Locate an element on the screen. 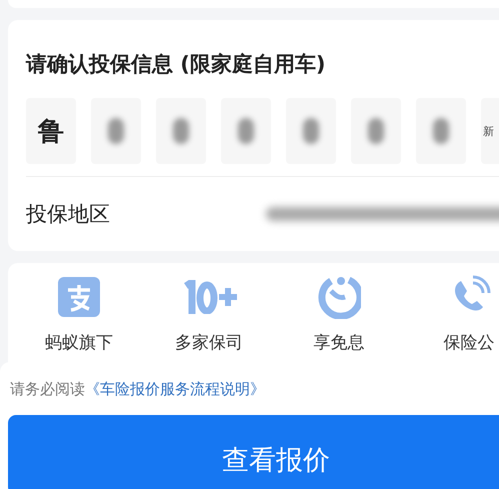 This screenshot has height=489, width=499. alipay-icon is located at coordinates (79, 297).